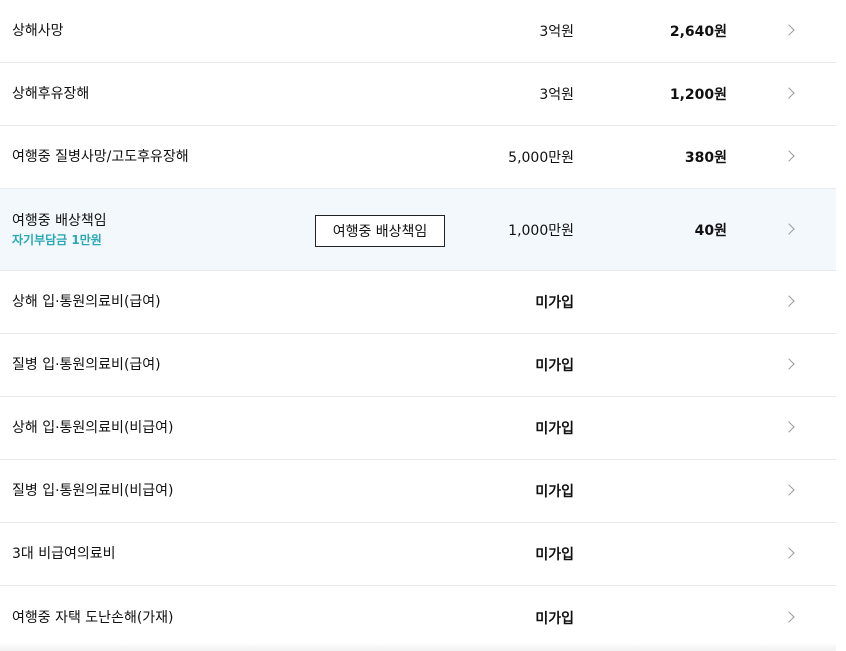  I want to click on coverage-name-label: 여행중 배상책임, so click(59, 220).